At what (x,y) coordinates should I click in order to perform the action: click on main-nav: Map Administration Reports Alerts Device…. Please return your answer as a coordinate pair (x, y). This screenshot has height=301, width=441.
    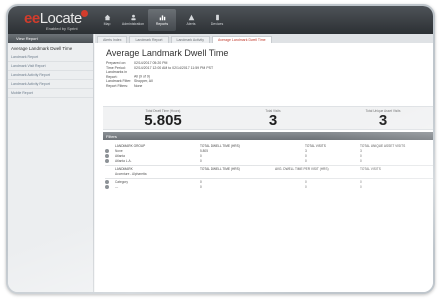
    Looking at the image, I should click on (164, 20).